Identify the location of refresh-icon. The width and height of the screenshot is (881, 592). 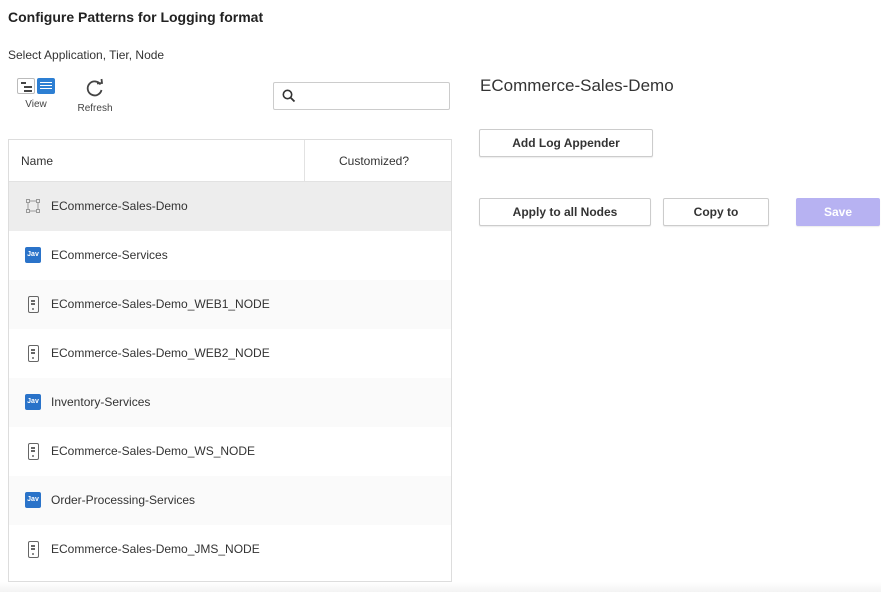
(95, 87).